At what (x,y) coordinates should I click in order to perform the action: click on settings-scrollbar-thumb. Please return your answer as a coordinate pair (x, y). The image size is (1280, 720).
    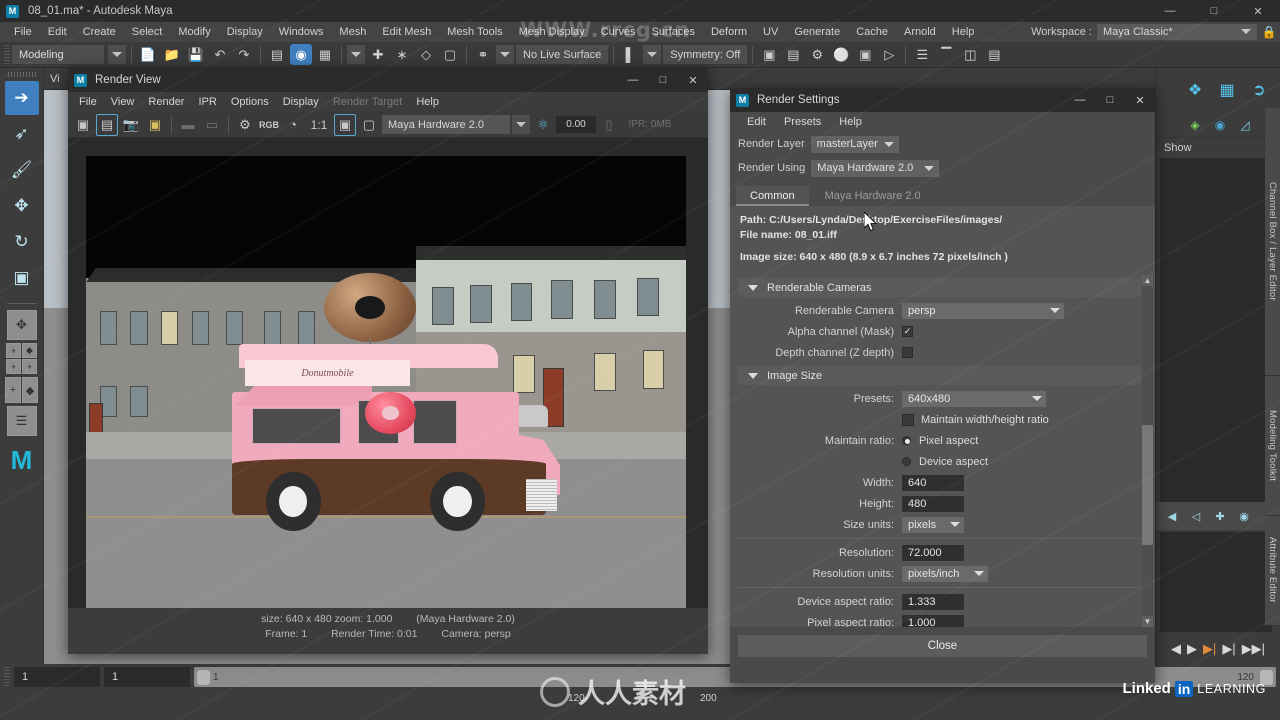
    Looking at the image, I should click on (1147, 485).